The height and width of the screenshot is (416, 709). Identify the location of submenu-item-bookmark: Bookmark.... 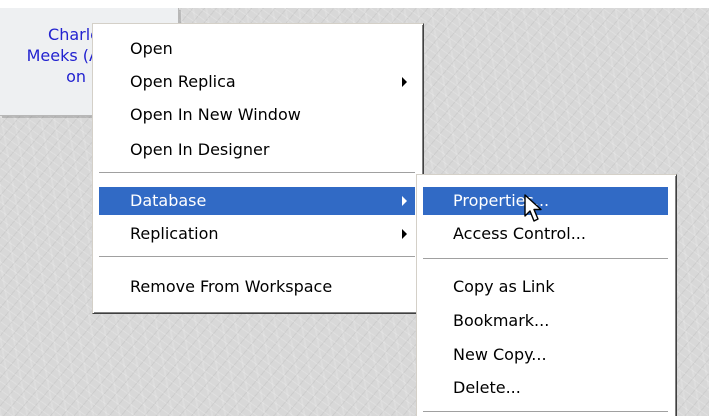
(545, 321).